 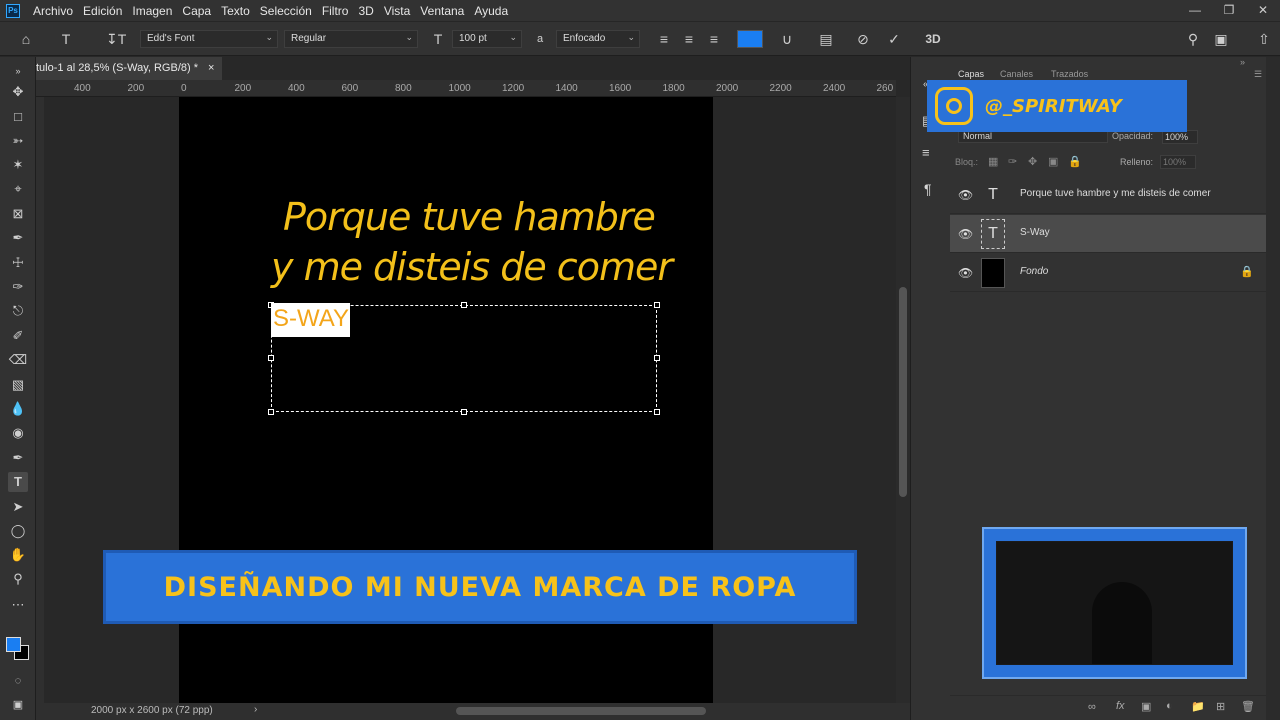 What do you see at coordinates (1053, 161) in the screenshot?
I see `lock-artboard-icon: ▣` at bounding box center [1053, 161].